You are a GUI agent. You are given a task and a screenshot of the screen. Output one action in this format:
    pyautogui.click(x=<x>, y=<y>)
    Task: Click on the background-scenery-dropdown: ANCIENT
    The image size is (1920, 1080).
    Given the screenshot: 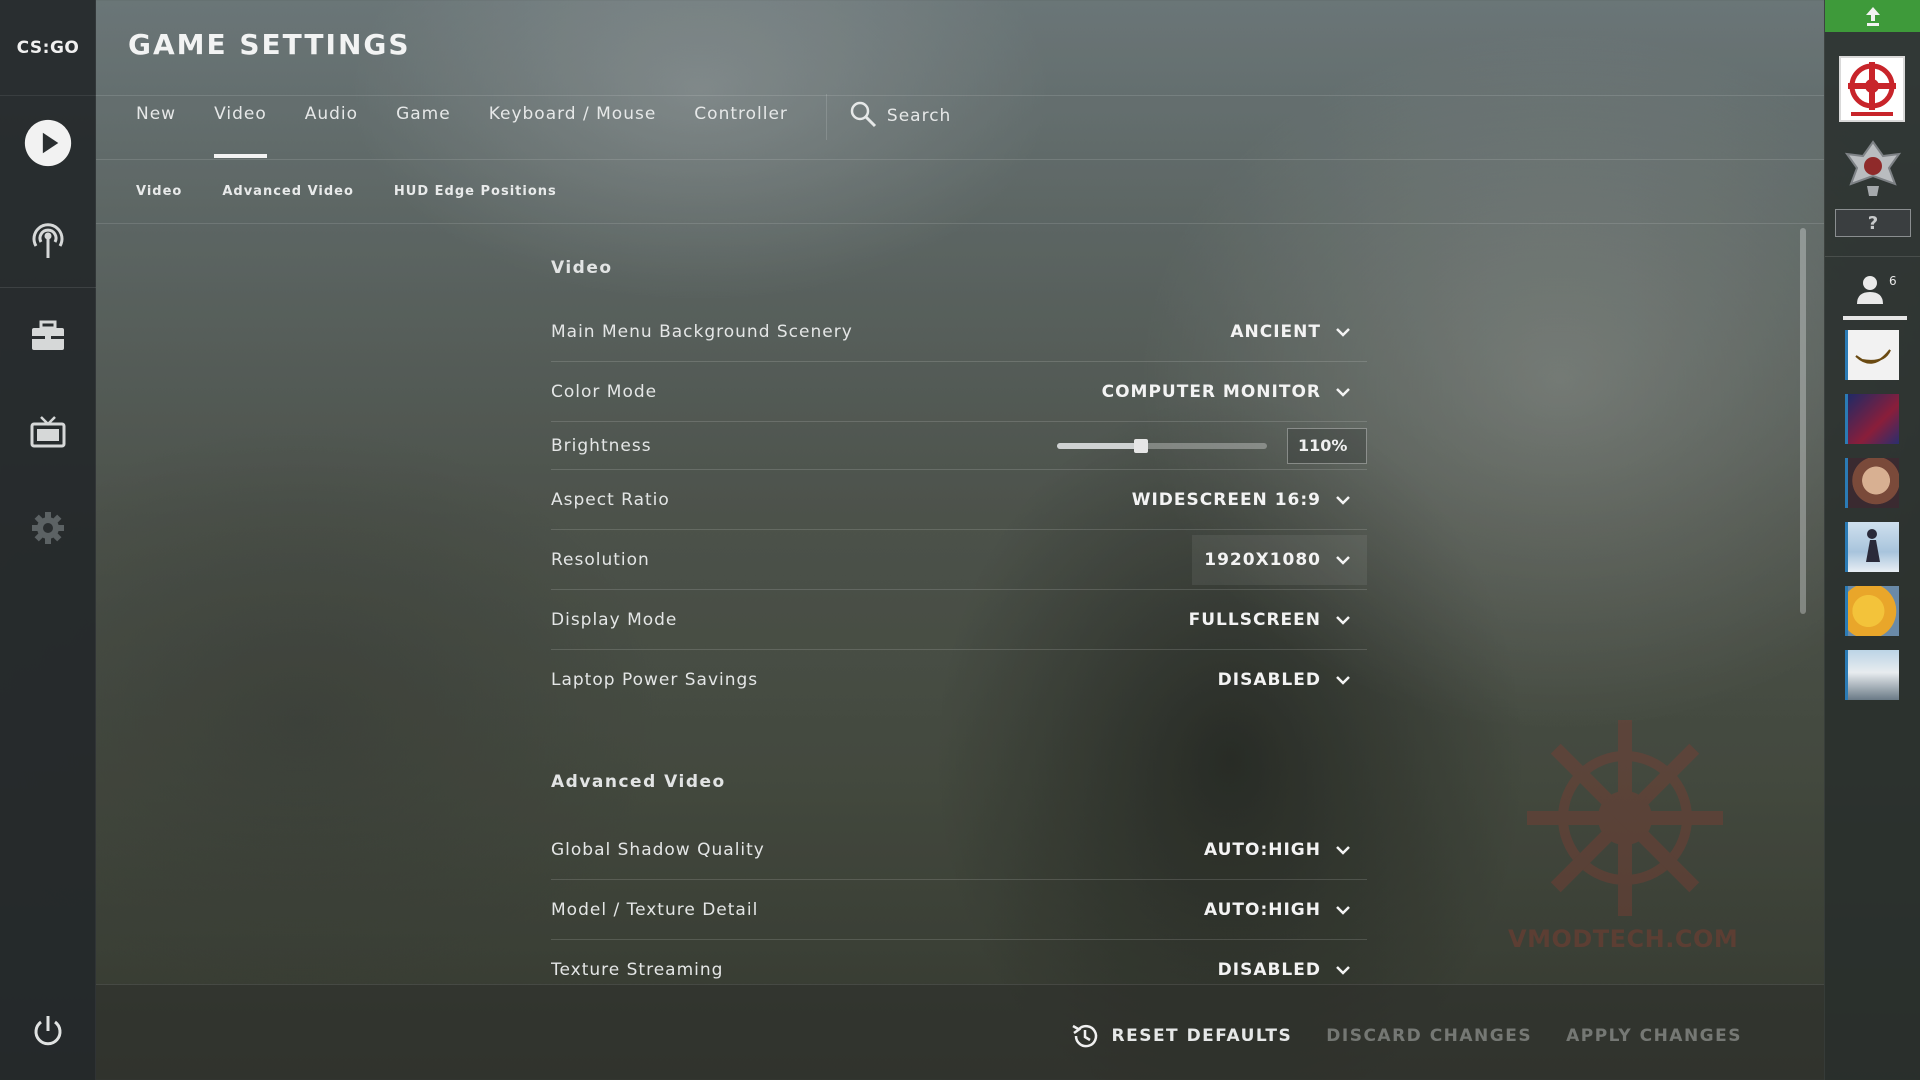 What is the action you would take?
    pyautogui.click(x=1292, y=332)
    